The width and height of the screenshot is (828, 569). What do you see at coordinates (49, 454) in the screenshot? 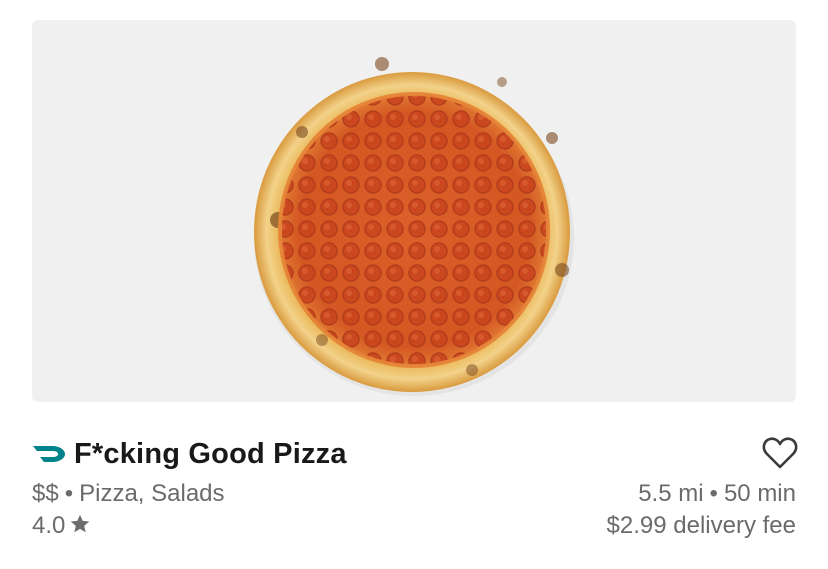
I see `dashpass-icon` at bounding box center [49, 454].